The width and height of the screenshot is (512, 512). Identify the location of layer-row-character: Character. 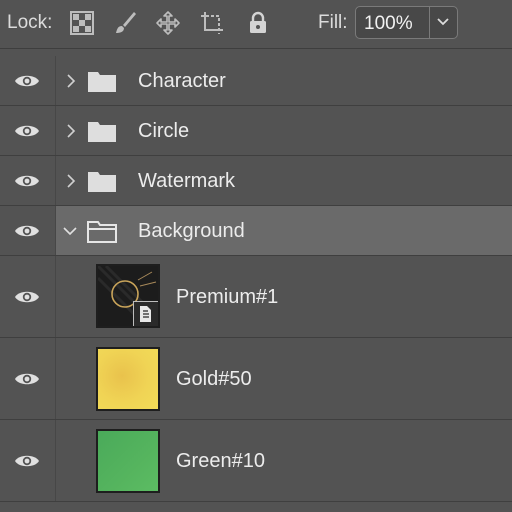
(256, 81).